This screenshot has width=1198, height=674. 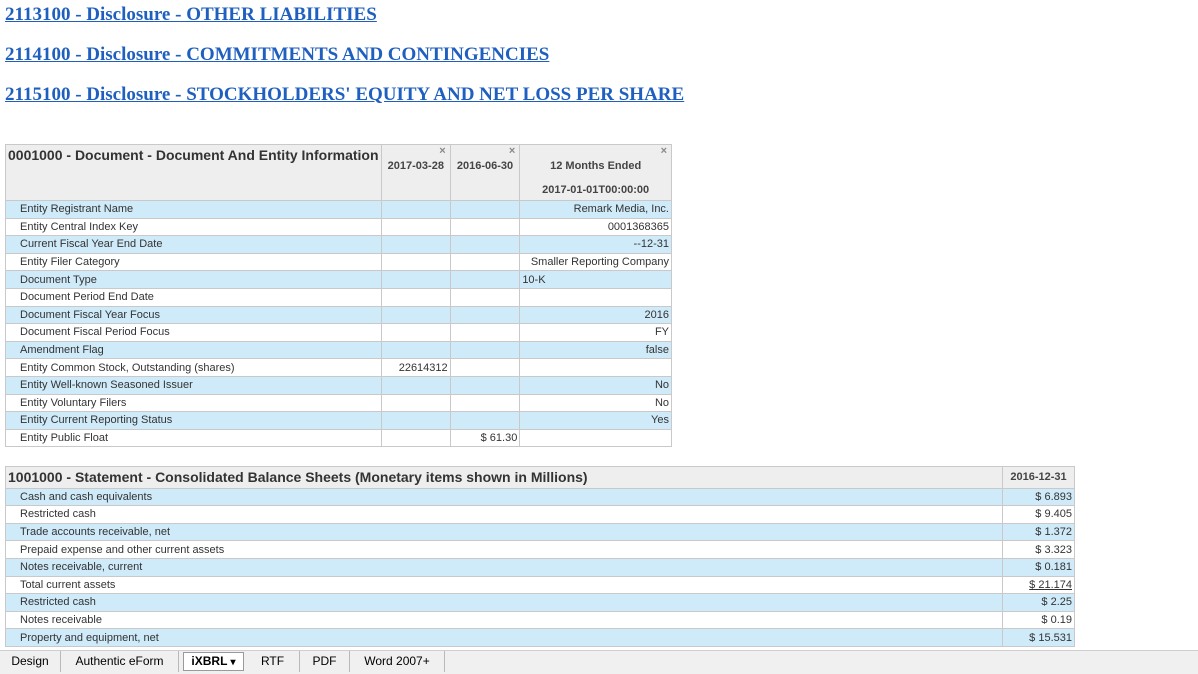 I want to click on table-row: Entity Registrant Name Remark Media, Inc., so click(x=338, y=209).